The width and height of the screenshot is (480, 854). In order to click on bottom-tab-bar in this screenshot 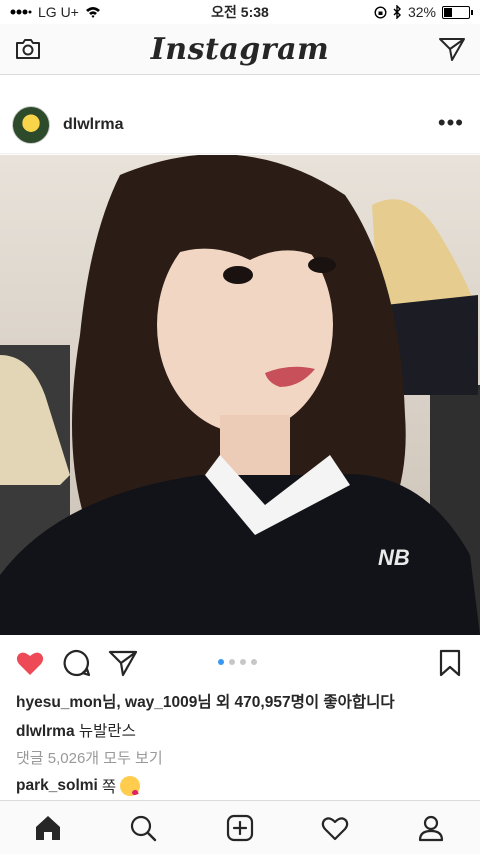, I will do `click(240, 827)`.